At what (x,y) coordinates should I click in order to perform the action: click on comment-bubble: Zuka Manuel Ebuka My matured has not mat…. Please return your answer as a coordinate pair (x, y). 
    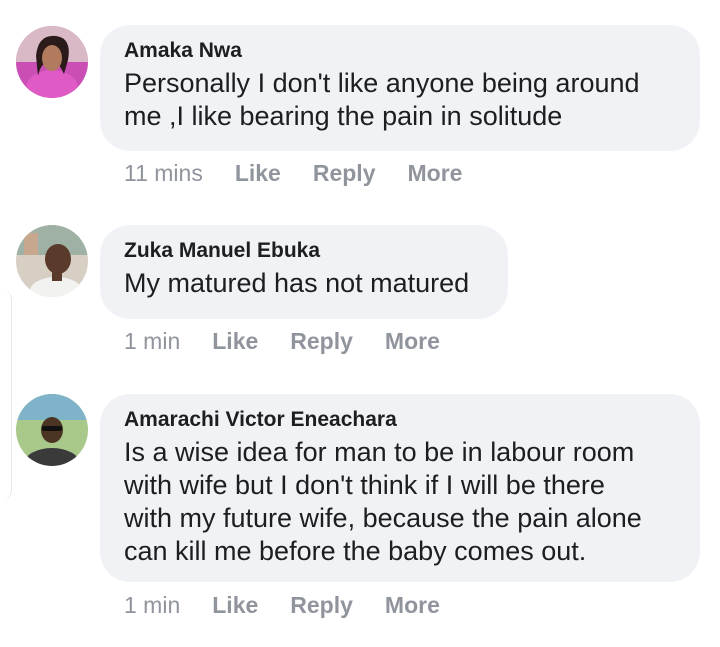
    Looking at the image, I should click on (304, 272).